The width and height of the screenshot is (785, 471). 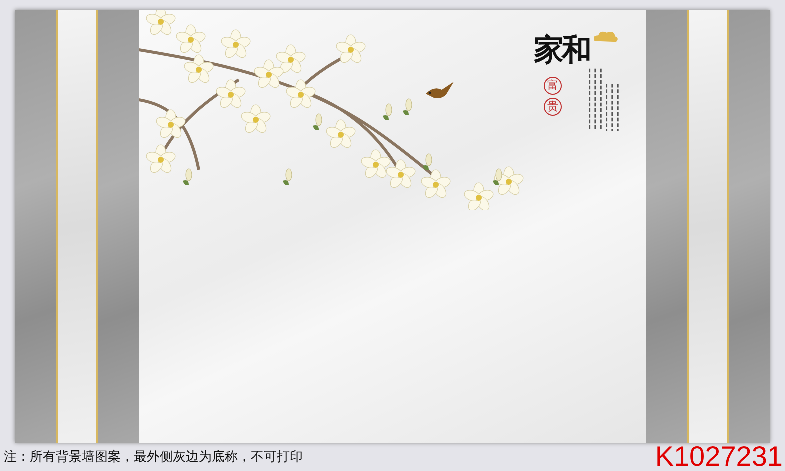 What do you see at coordinates (719, 457) in the screenshot?
I see `product-code: K1027231` at bounding box center [719, 457].